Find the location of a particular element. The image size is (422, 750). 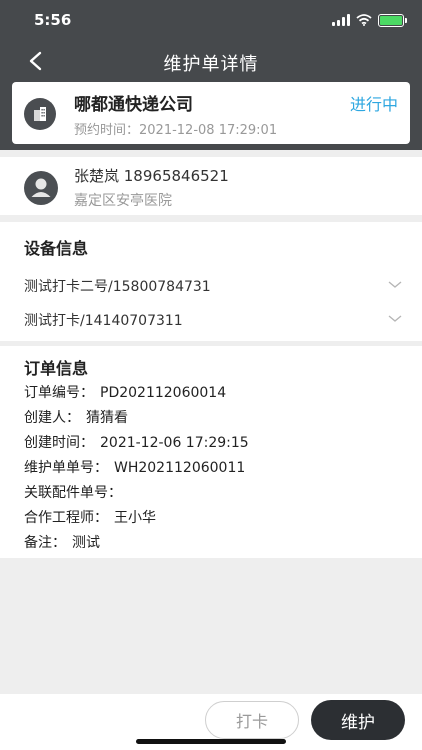

order-field-remark: 备注： 测试 is located at coordinates (62, 542).